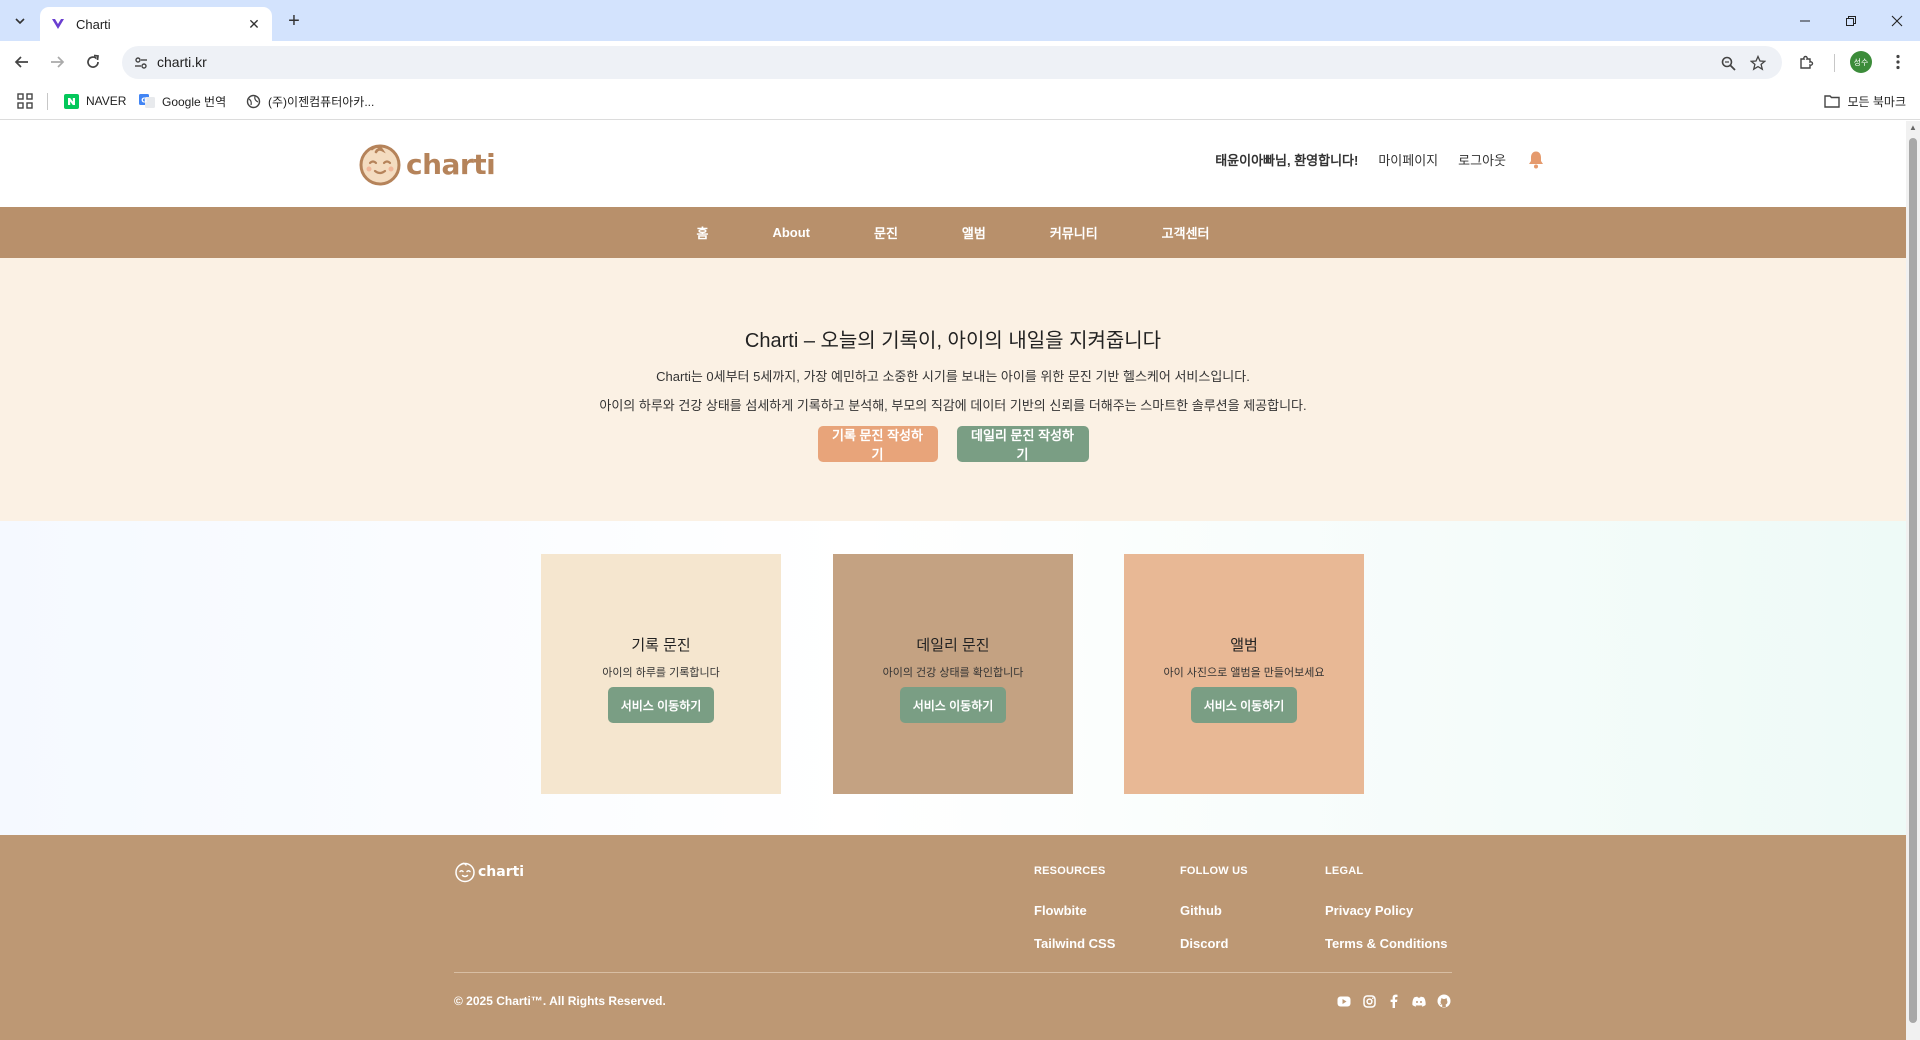 This screenshot has height=1040, width=1920. What do you see at coordinates (1444, 1001) in the screenshot?
I see `github-icon` at bounding box center [1444, 1001].